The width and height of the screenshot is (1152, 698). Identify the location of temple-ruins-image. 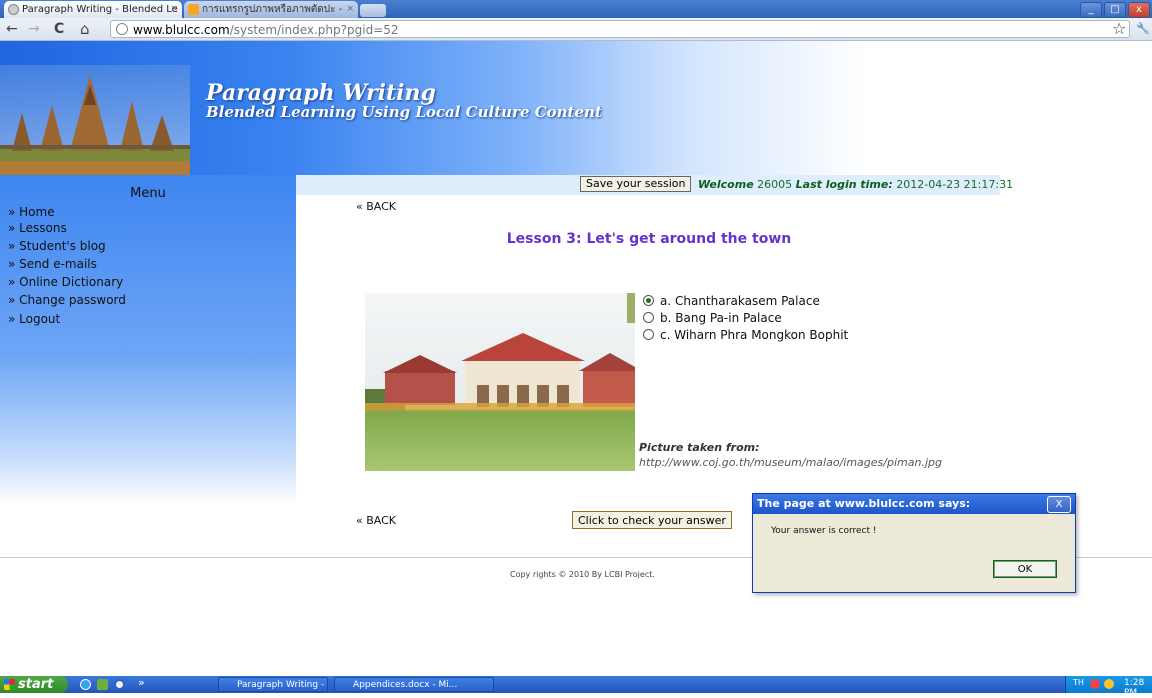
(95, 121).